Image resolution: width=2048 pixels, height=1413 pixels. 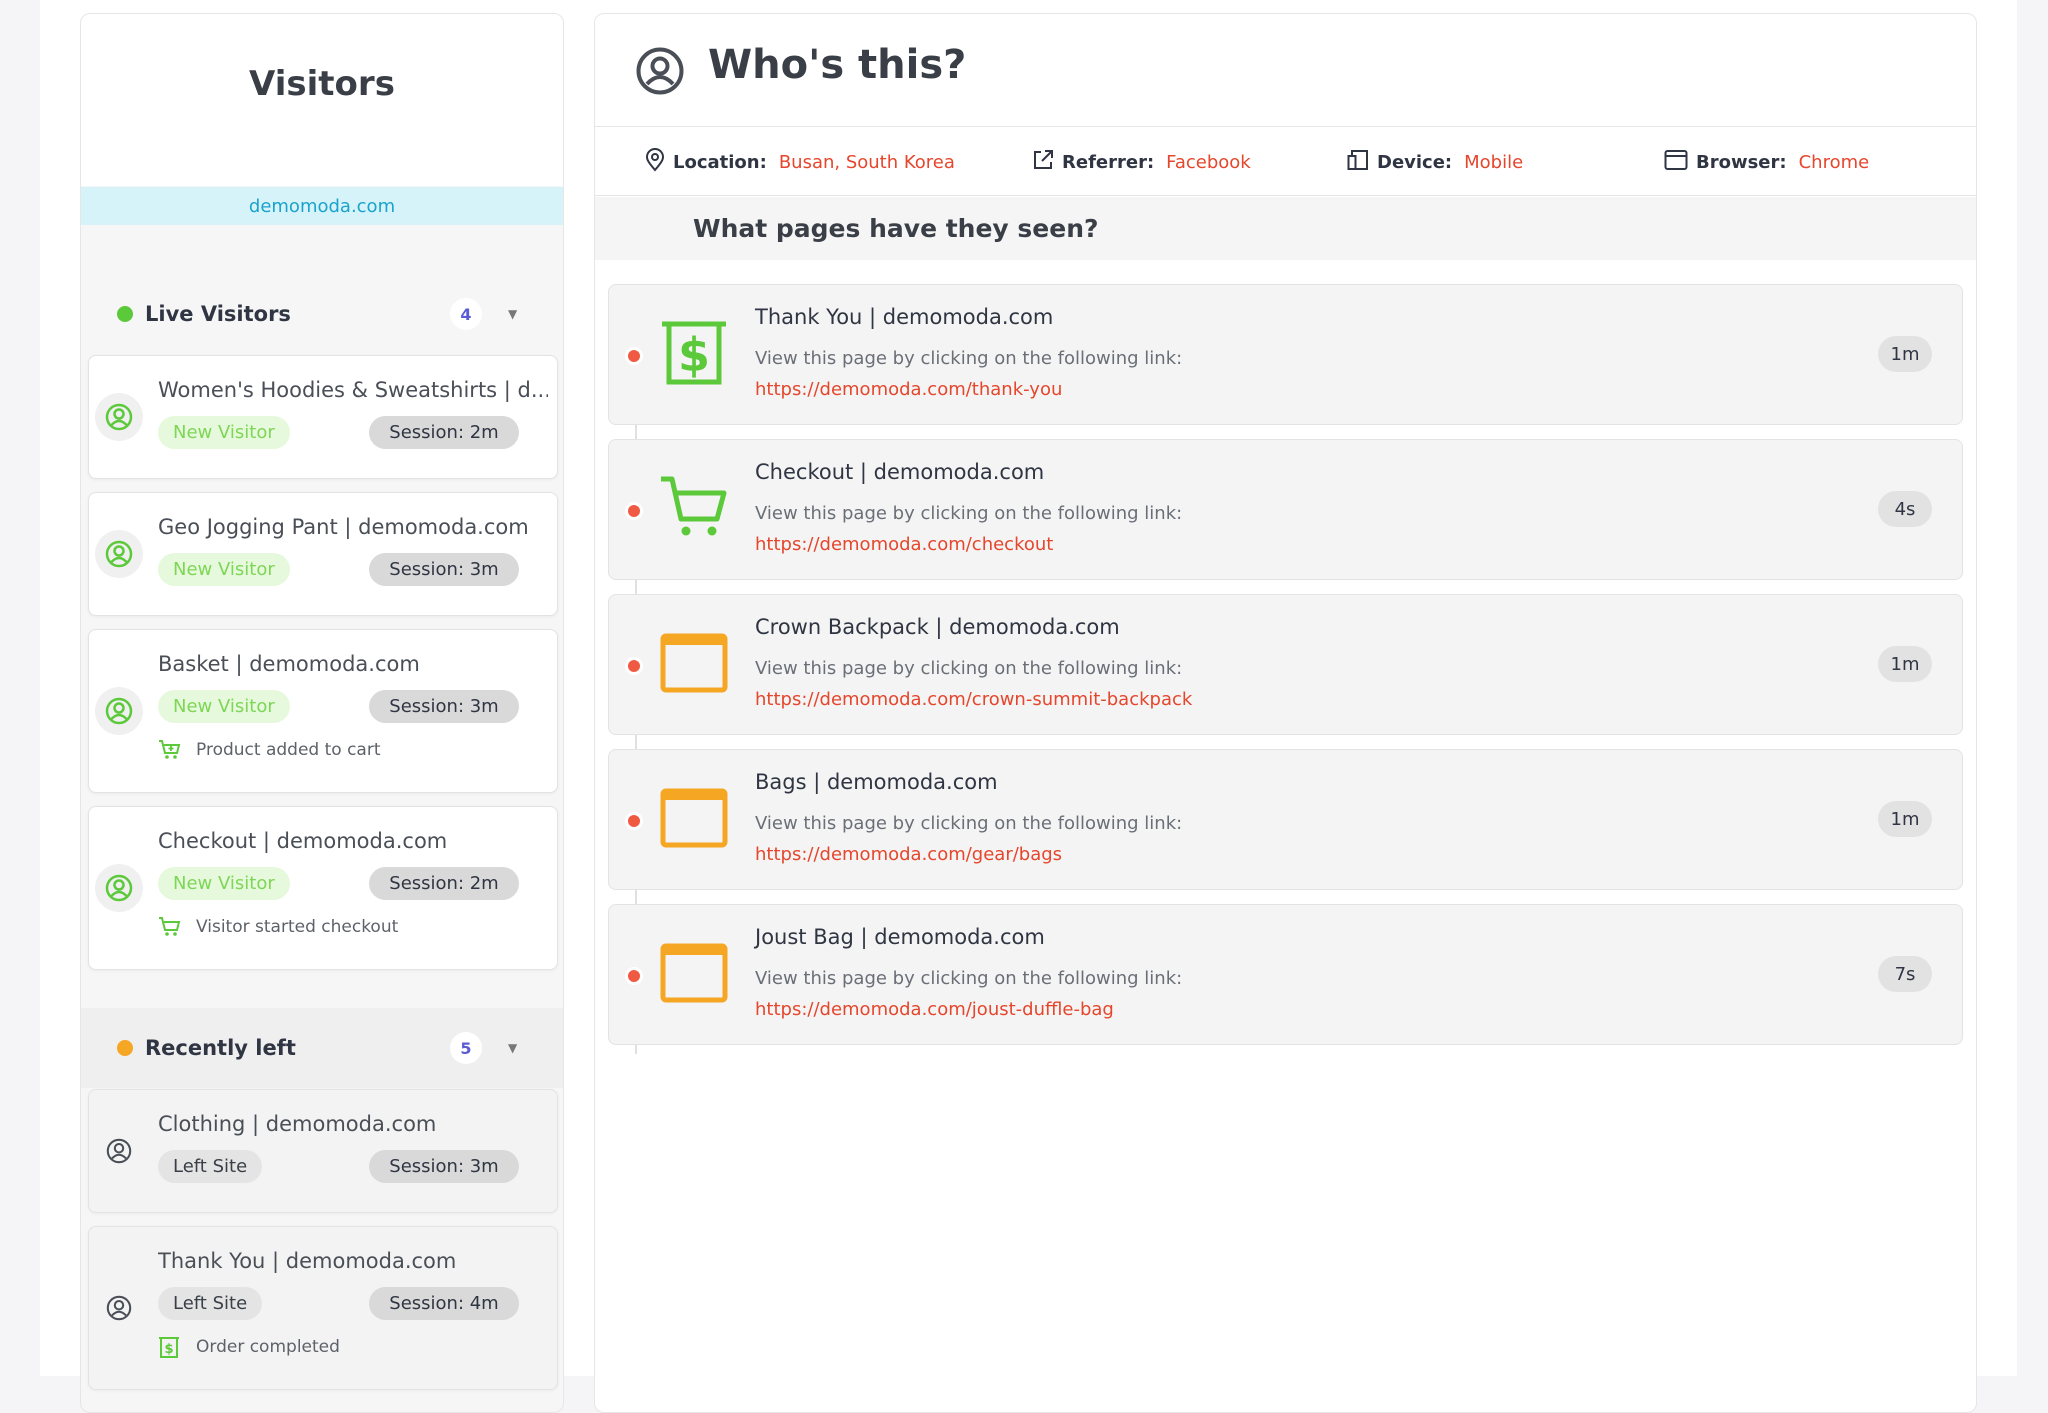 What do you see at coordinates (303, 841) in the screenshot?
I see `visitor-page-title: Checkout | demomoda.com` at bounding box center [303, 841].